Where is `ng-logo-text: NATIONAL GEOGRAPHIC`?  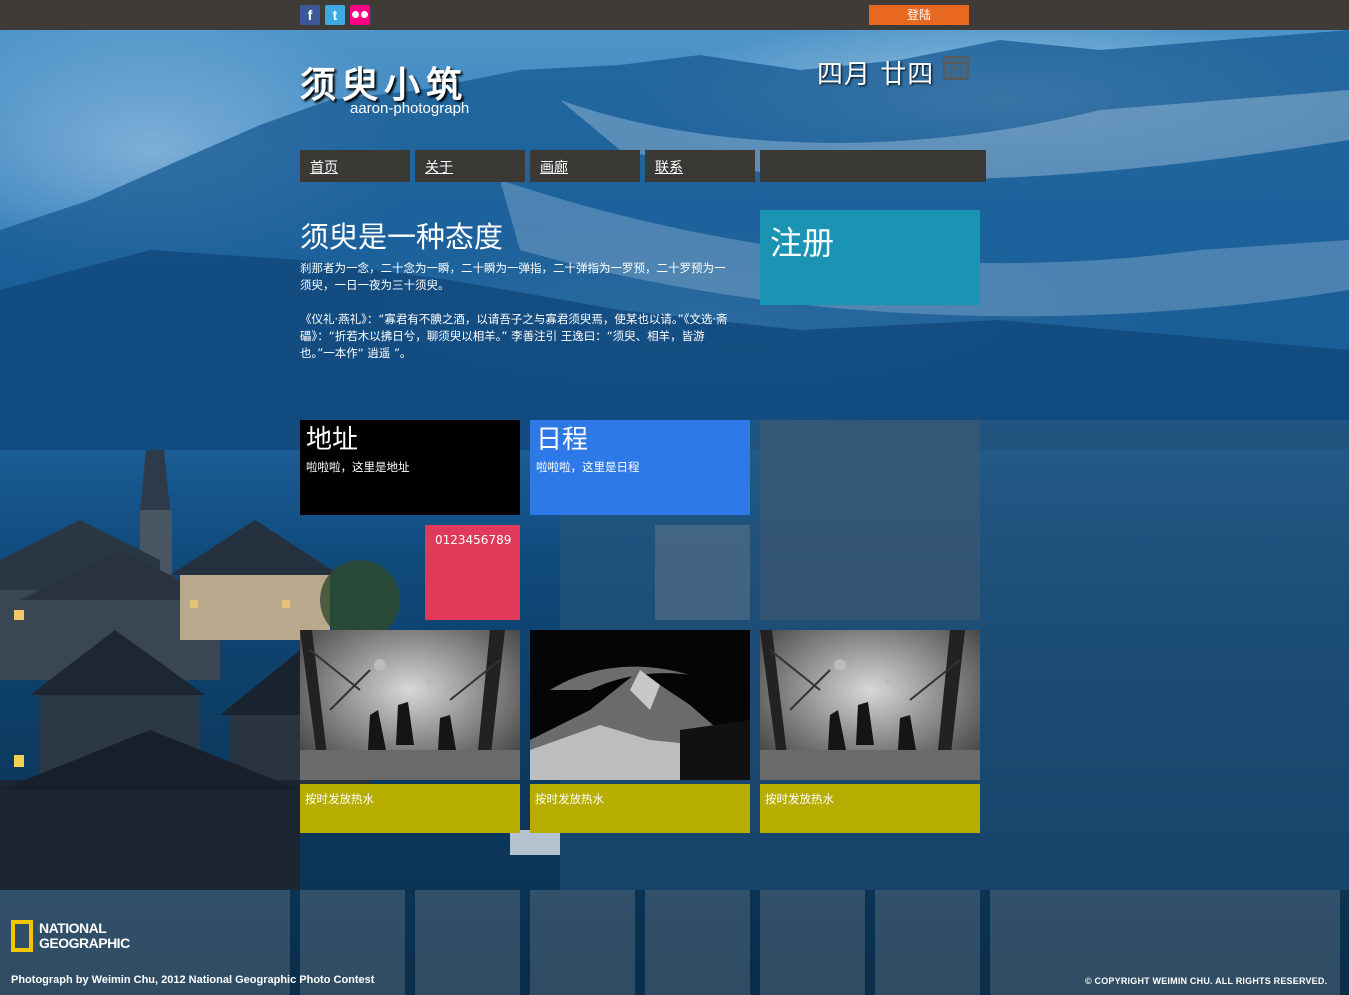 ng-logo-text: NATIONAL GEOGRAPHIC is located at coordinates (84, 936).